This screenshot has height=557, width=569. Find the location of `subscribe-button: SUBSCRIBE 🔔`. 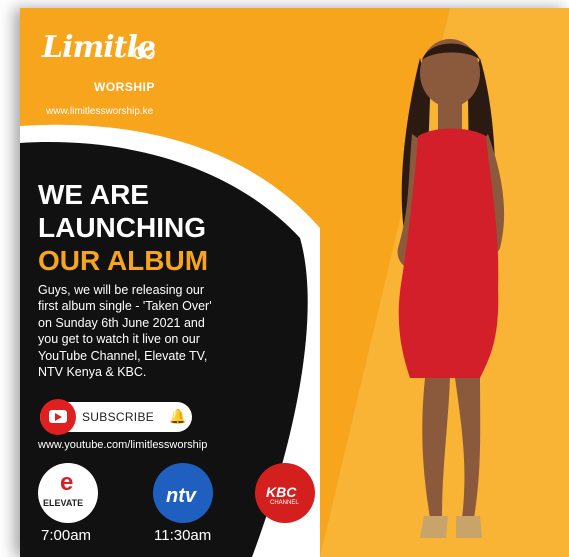

subscribe-button: SUBSCRIBE 🔔 is located at coordinates (116, 417).